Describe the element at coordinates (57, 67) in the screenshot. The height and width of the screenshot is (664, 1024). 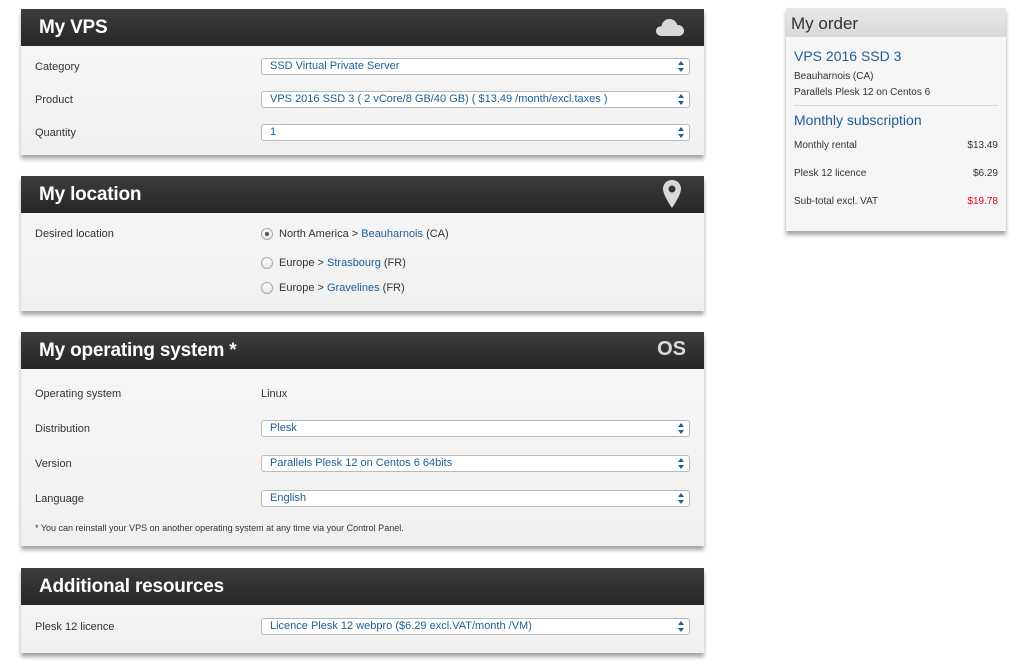
I see `category-label: Category` at that location.